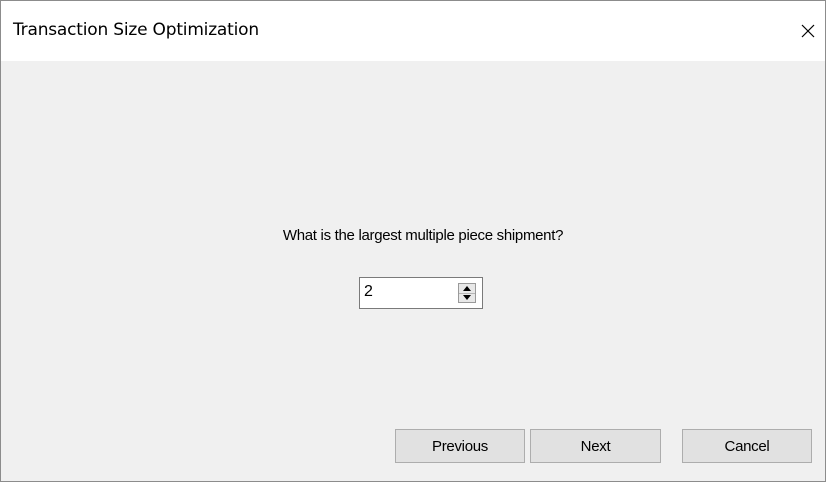 The width and height of the screenshot is (826, 482). Describe the element at coordinates (747, 446) in the screenshot. I see `cancel-button: Cancel` at that location.